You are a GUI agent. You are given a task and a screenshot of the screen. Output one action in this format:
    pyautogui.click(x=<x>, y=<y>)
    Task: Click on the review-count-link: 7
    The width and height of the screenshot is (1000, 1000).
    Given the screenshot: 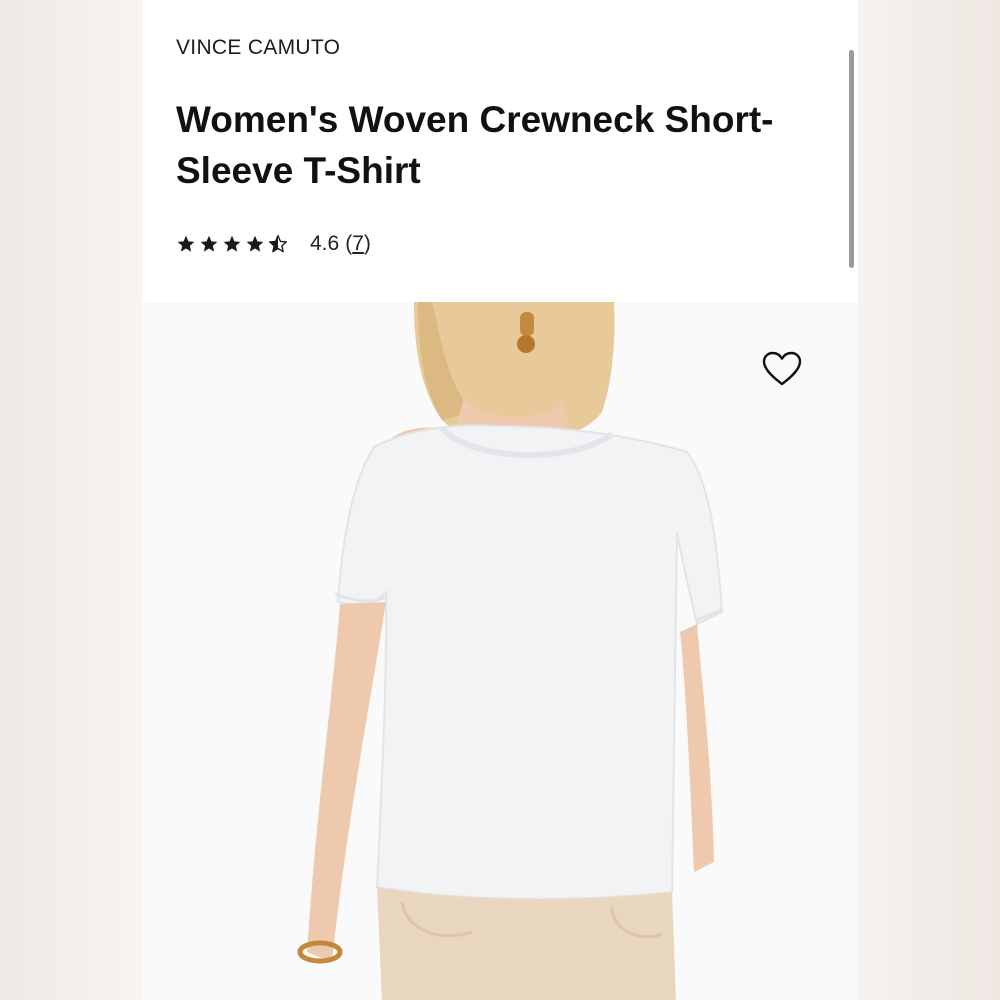 What is the action you would take?
    pyautogui.click(x=358, y=244)
    